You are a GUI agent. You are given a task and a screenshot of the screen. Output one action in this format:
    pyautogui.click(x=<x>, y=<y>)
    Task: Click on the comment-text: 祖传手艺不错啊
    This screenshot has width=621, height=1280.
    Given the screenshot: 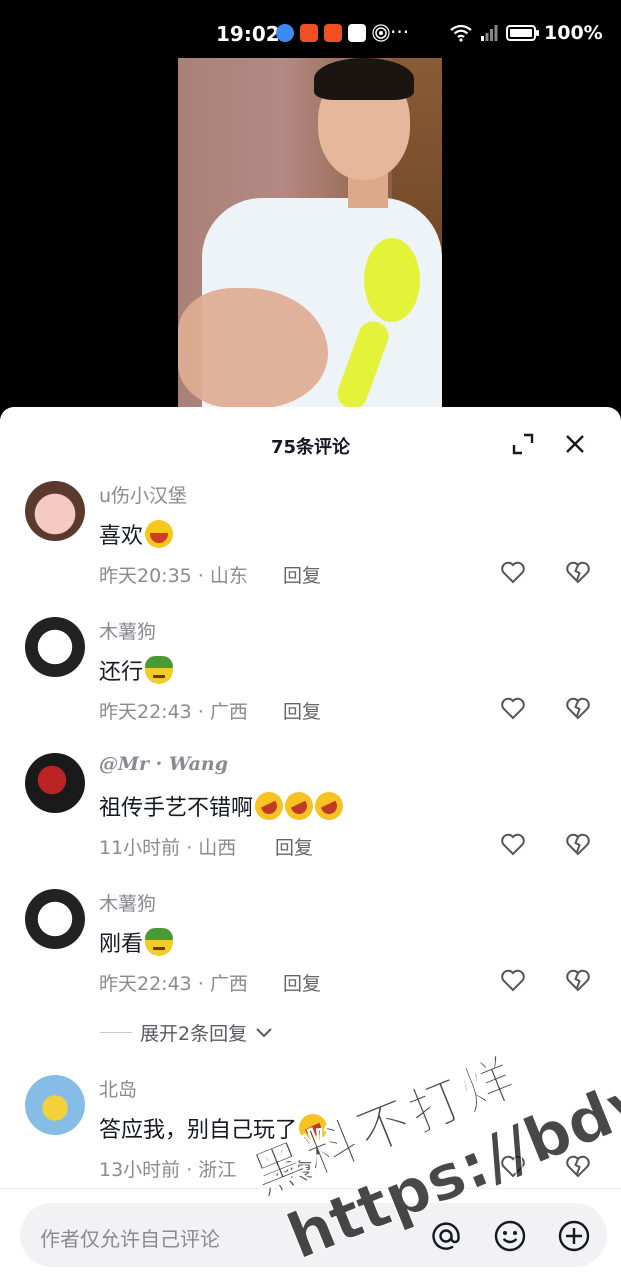 What is the action you would take?
    pyautogui.click(x=223, y=806)
    